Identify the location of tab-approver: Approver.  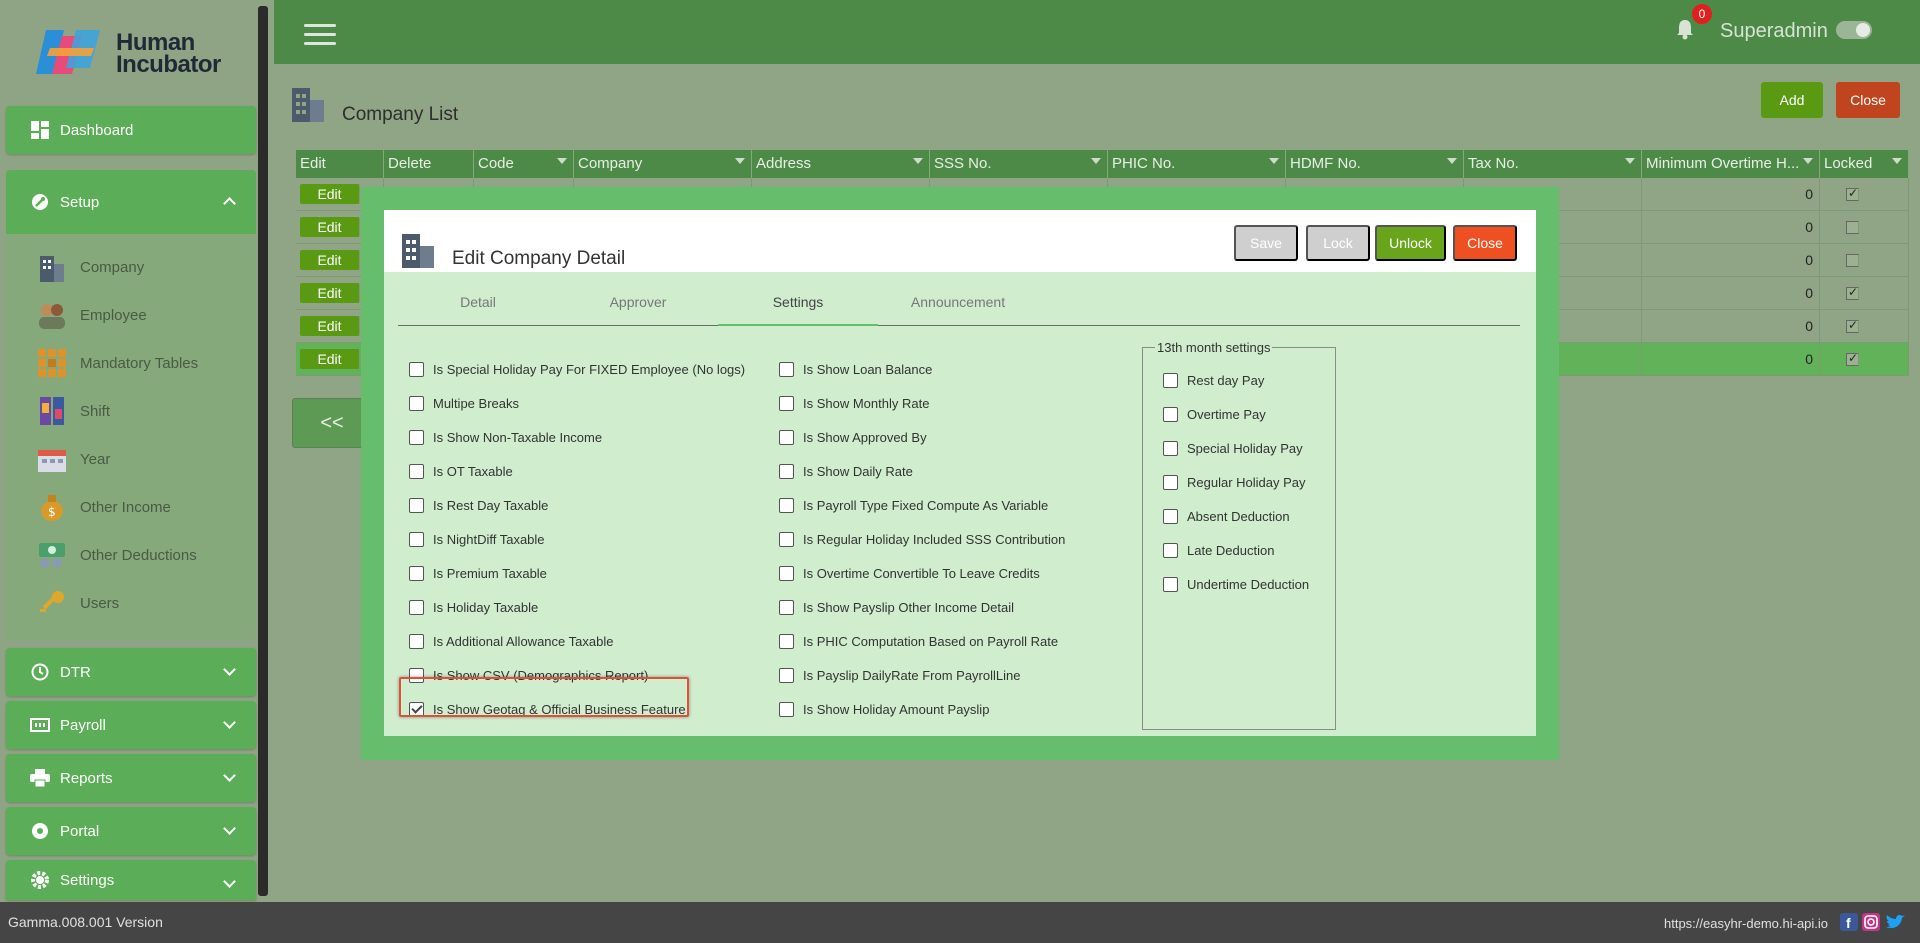
(638, 307).